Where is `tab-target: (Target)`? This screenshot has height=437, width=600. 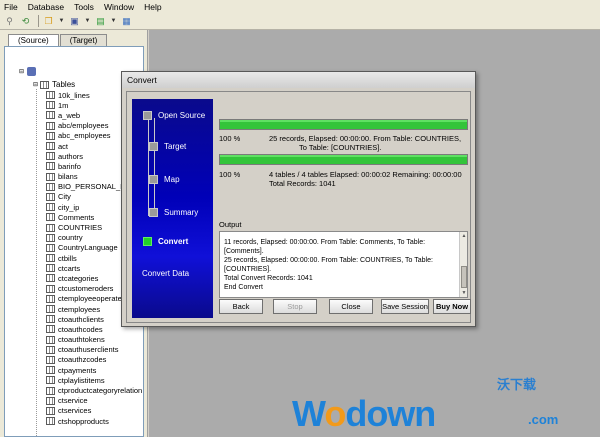
tab-target: (Target) is located at coordinates (83, 40).